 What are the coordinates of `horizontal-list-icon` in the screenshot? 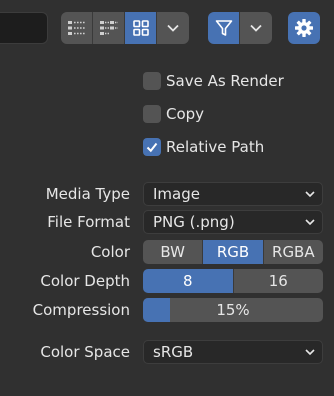 It's located at (109, 28).